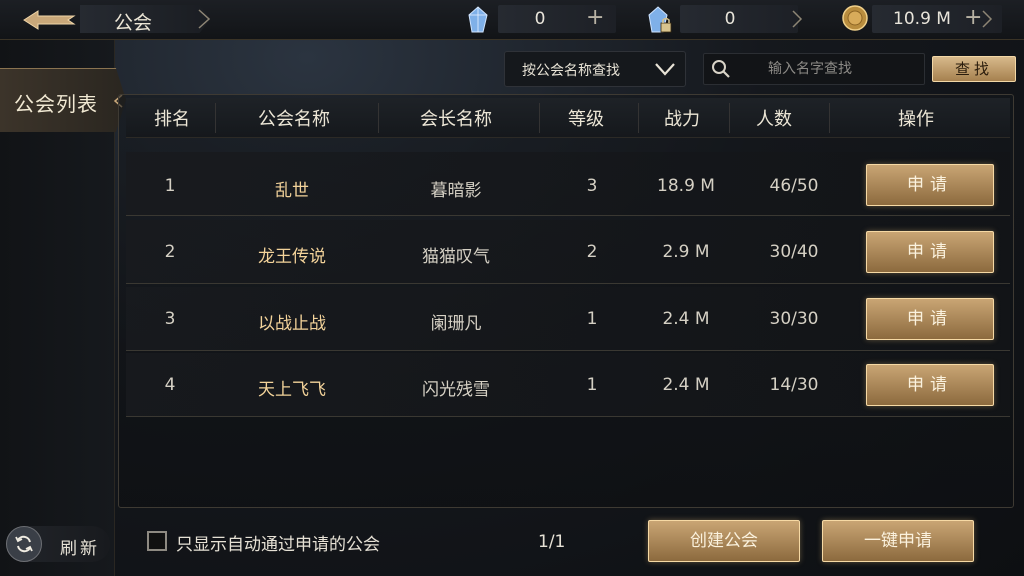 This screenshot has height=576, width=1024. What do you see at coordinates (552, 542) in the screenshot?
I see `page-indicator: 1/1` at bounding box center [552, 542].